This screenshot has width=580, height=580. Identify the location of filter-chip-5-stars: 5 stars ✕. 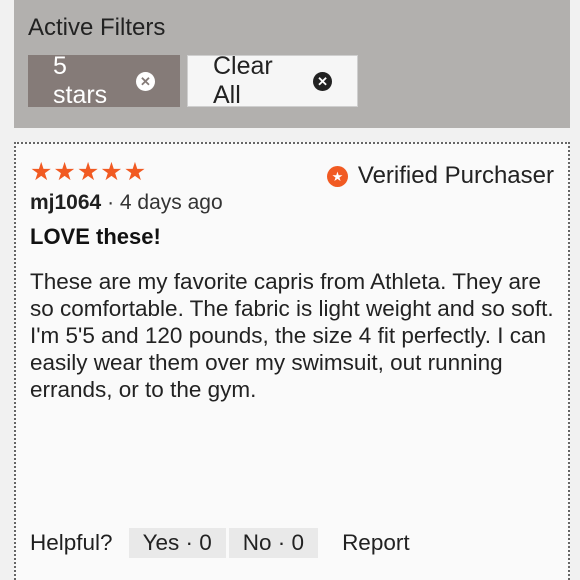
(104, 80).